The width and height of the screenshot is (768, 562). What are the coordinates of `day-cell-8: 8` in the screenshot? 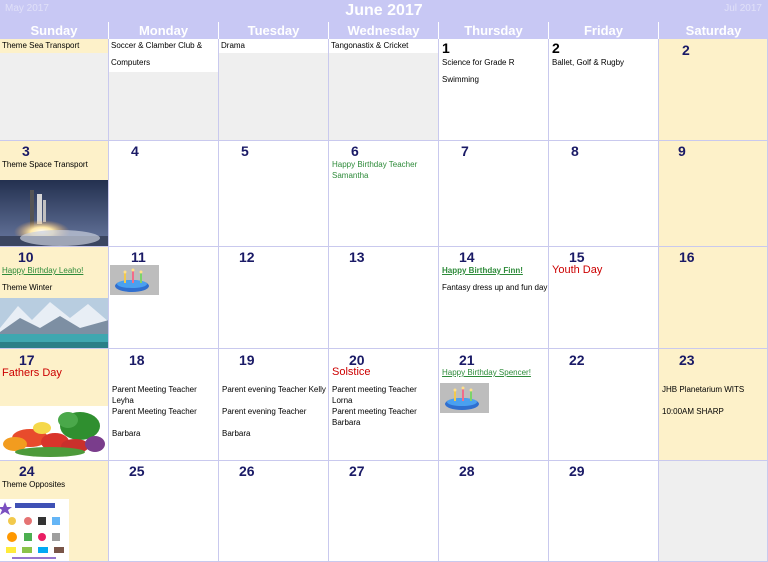 It's located at (604, 194).